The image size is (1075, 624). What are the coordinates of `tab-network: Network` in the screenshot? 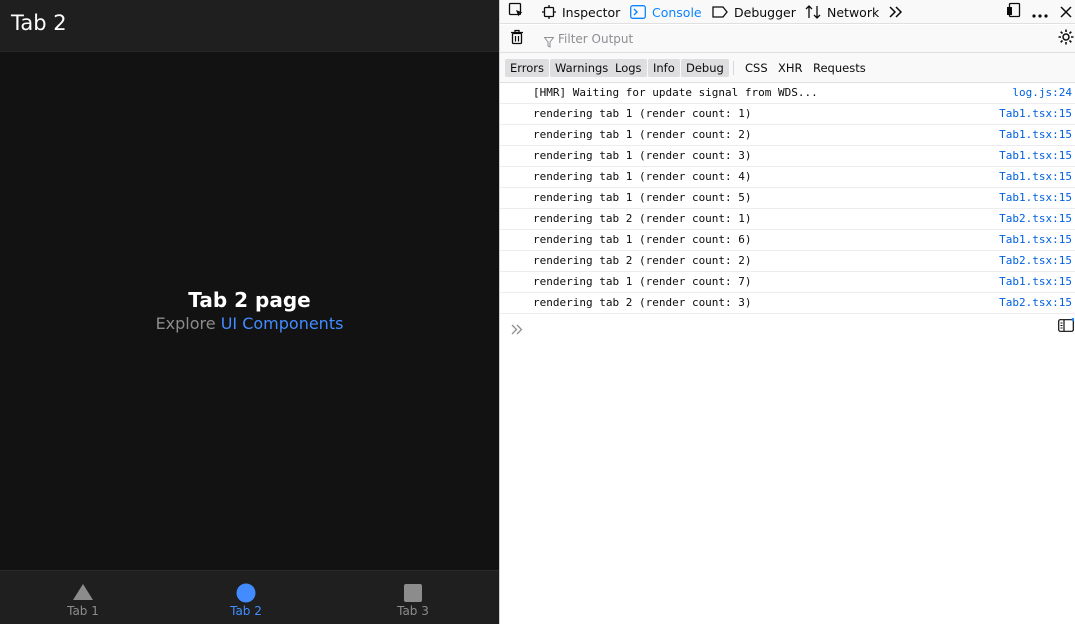 It's located at (842, 12).